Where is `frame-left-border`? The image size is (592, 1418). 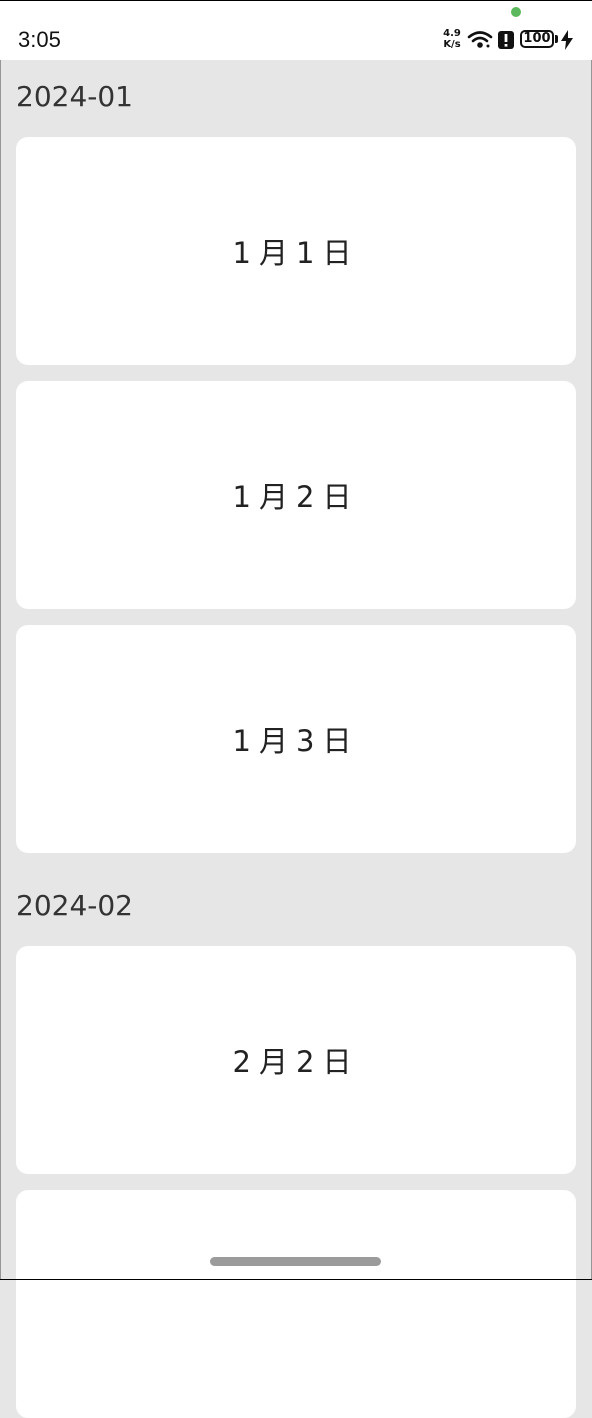
frame-left-border is located at coordinates (0, 640).